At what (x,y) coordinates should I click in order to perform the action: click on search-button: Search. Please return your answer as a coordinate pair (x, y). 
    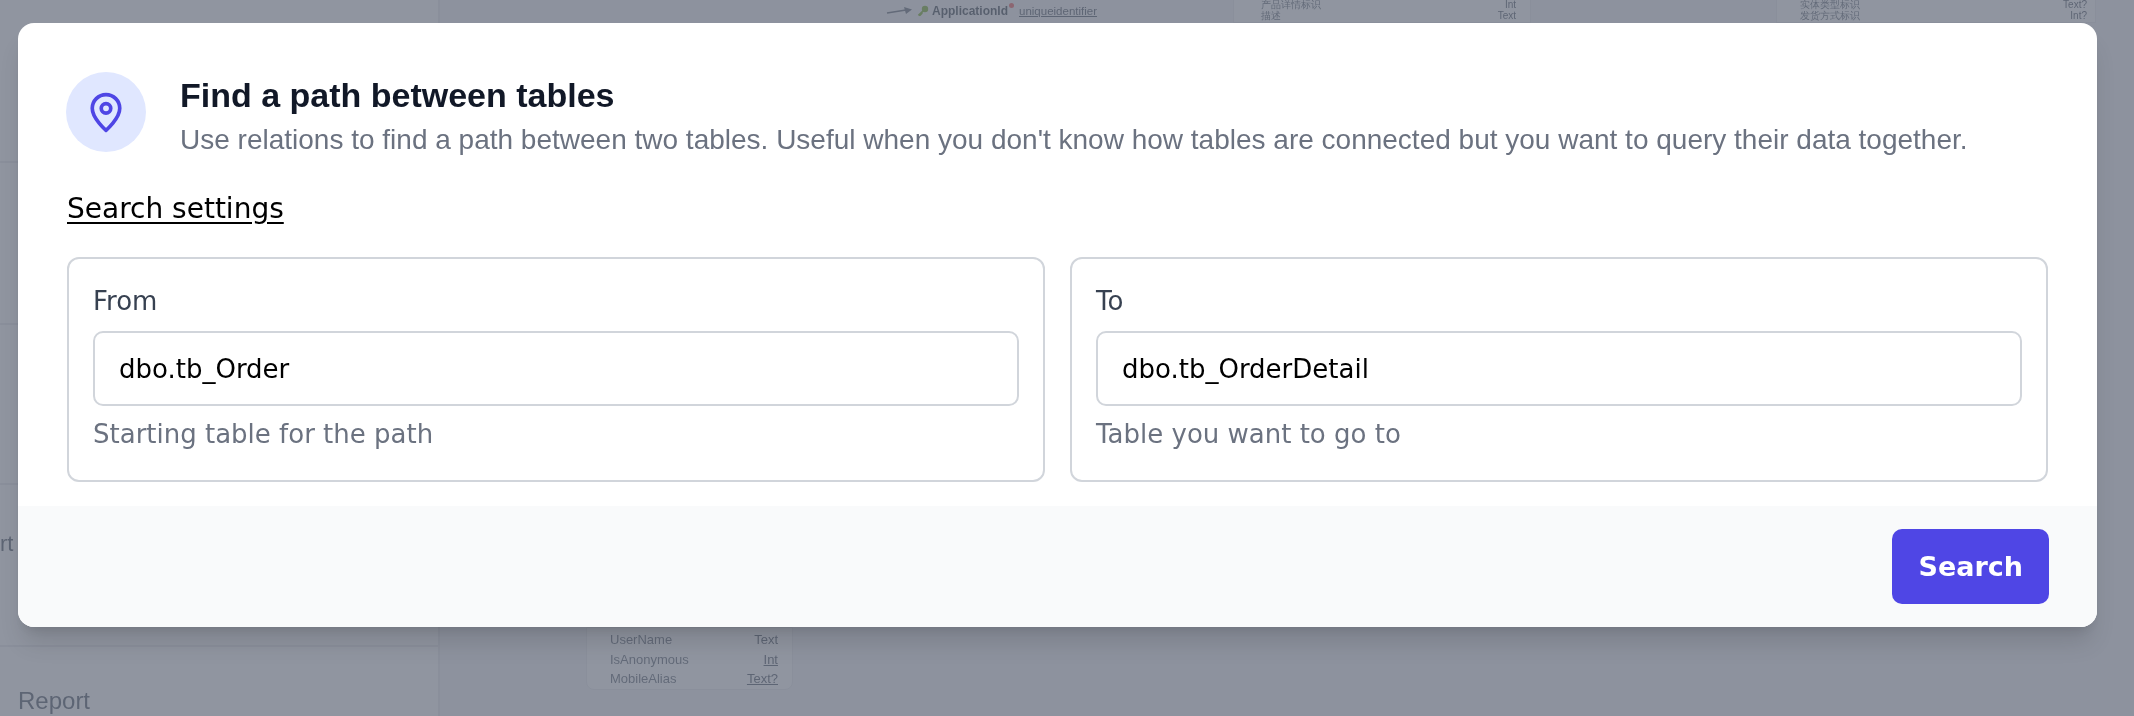
    Looking at the image, I should click on (1970, 566).